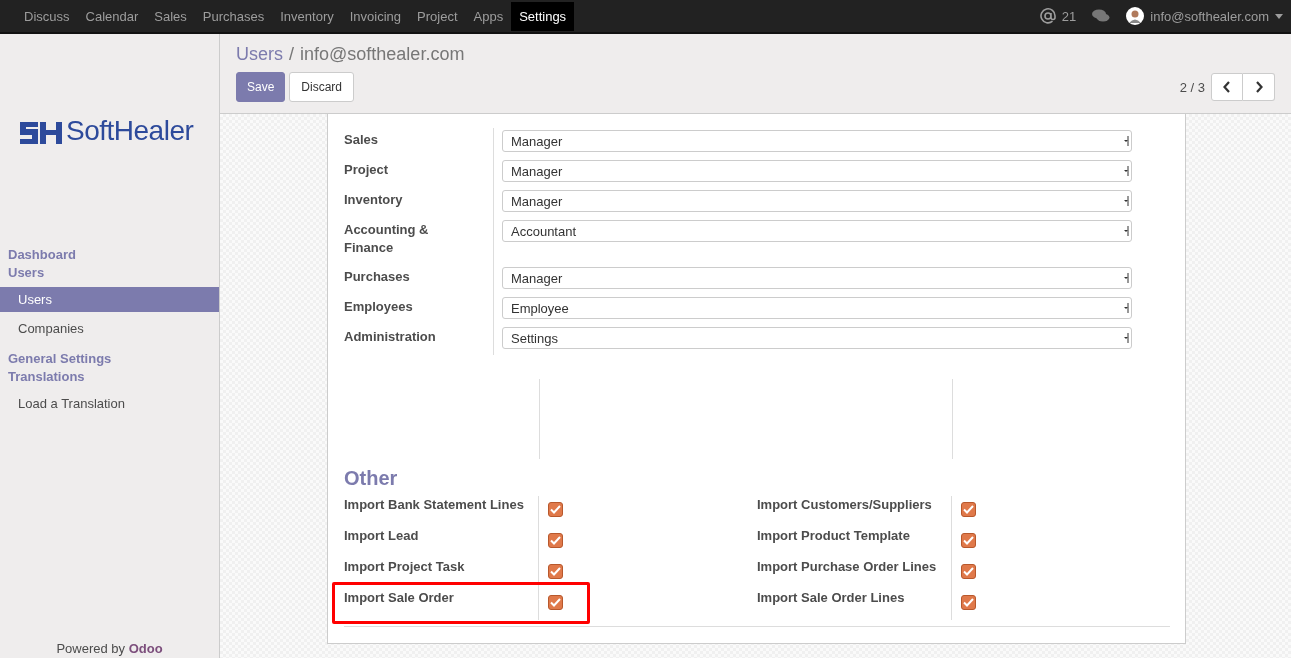  Describe the element at coordinates (437, 16) in the screenshot. I see `menu-item: Project` at that location.